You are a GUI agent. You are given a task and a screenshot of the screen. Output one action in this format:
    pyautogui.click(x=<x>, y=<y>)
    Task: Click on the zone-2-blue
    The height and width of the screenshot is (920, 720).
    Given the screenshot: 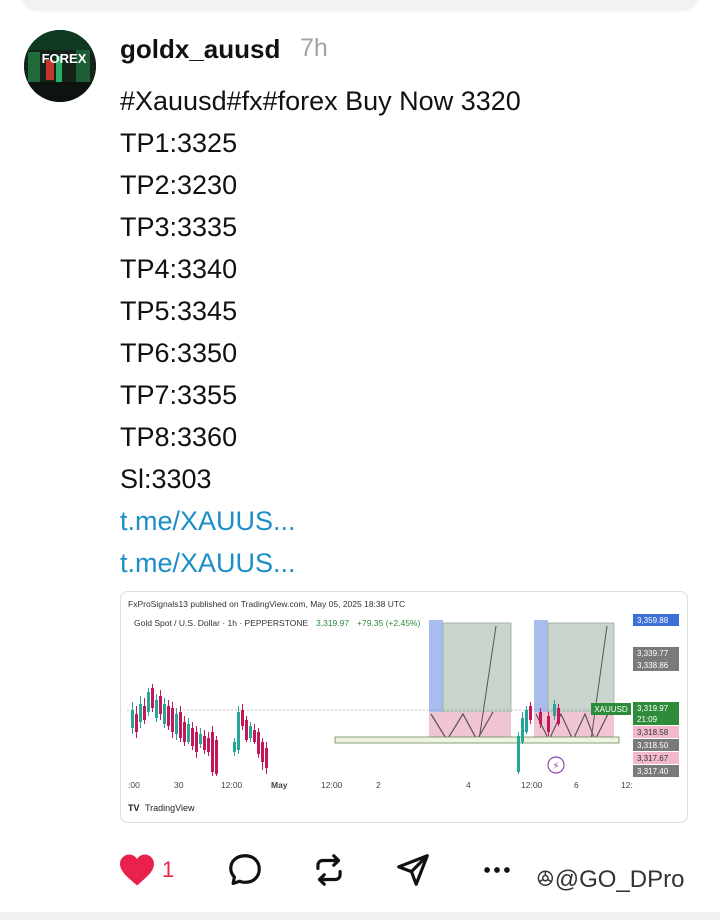 What is the action you would take?
    pyautogui.click(x=541, y=667)
    